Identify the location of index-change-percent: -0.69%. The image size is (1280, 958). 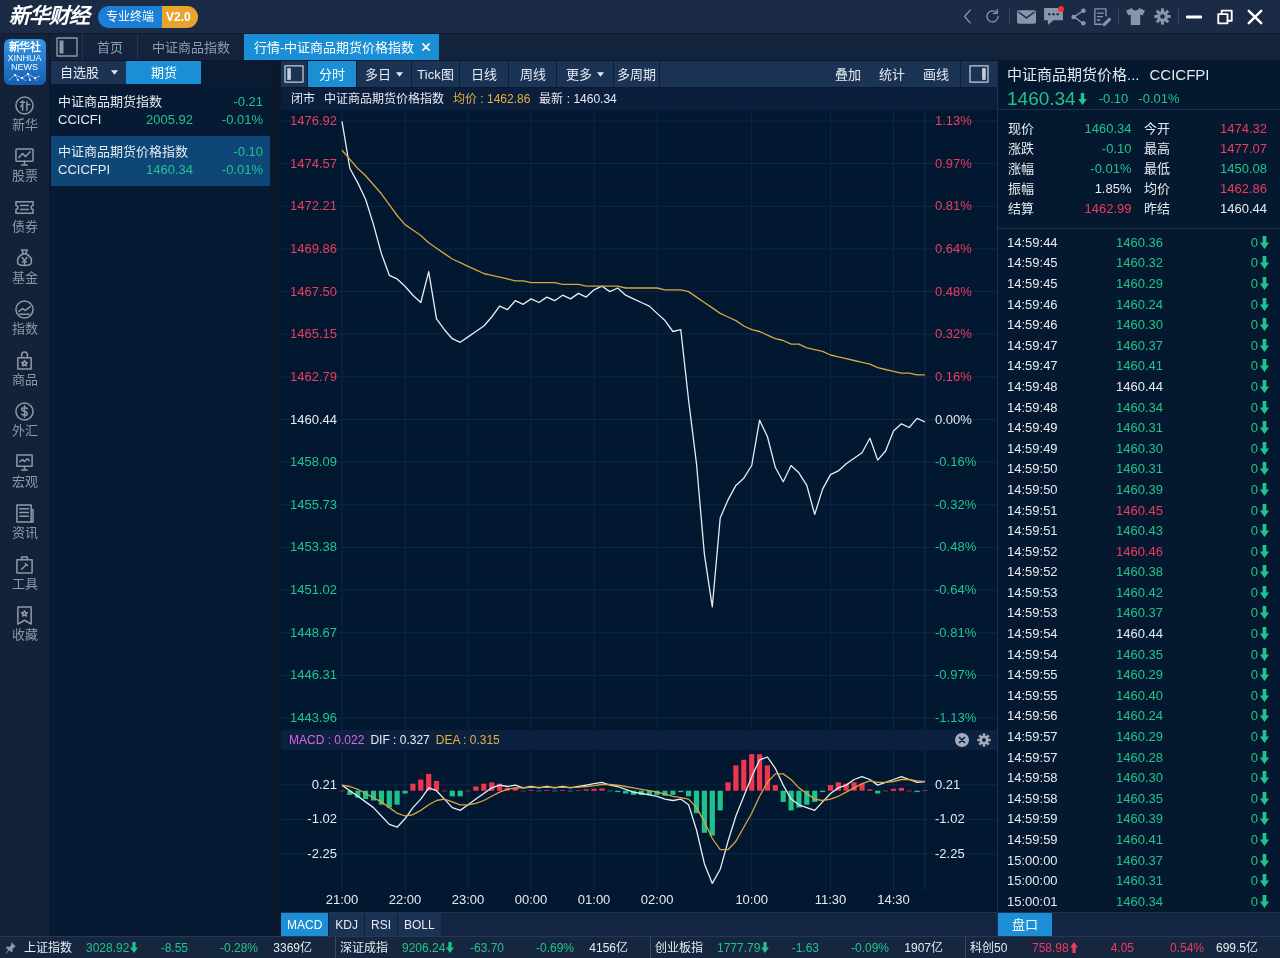
(554, 947).